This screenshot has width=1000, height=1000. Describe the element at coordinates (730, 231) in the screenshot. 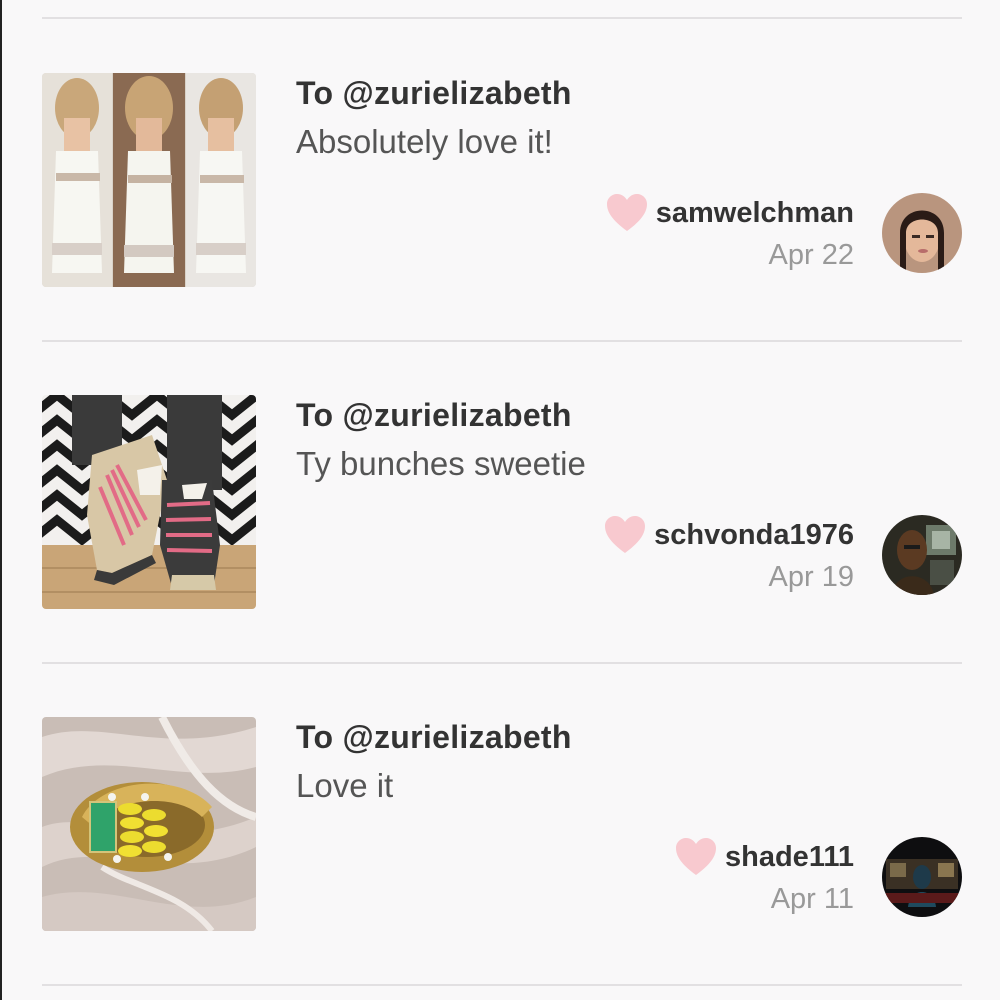

I see `comment-meta: samwelchman Apr 22` at that location.